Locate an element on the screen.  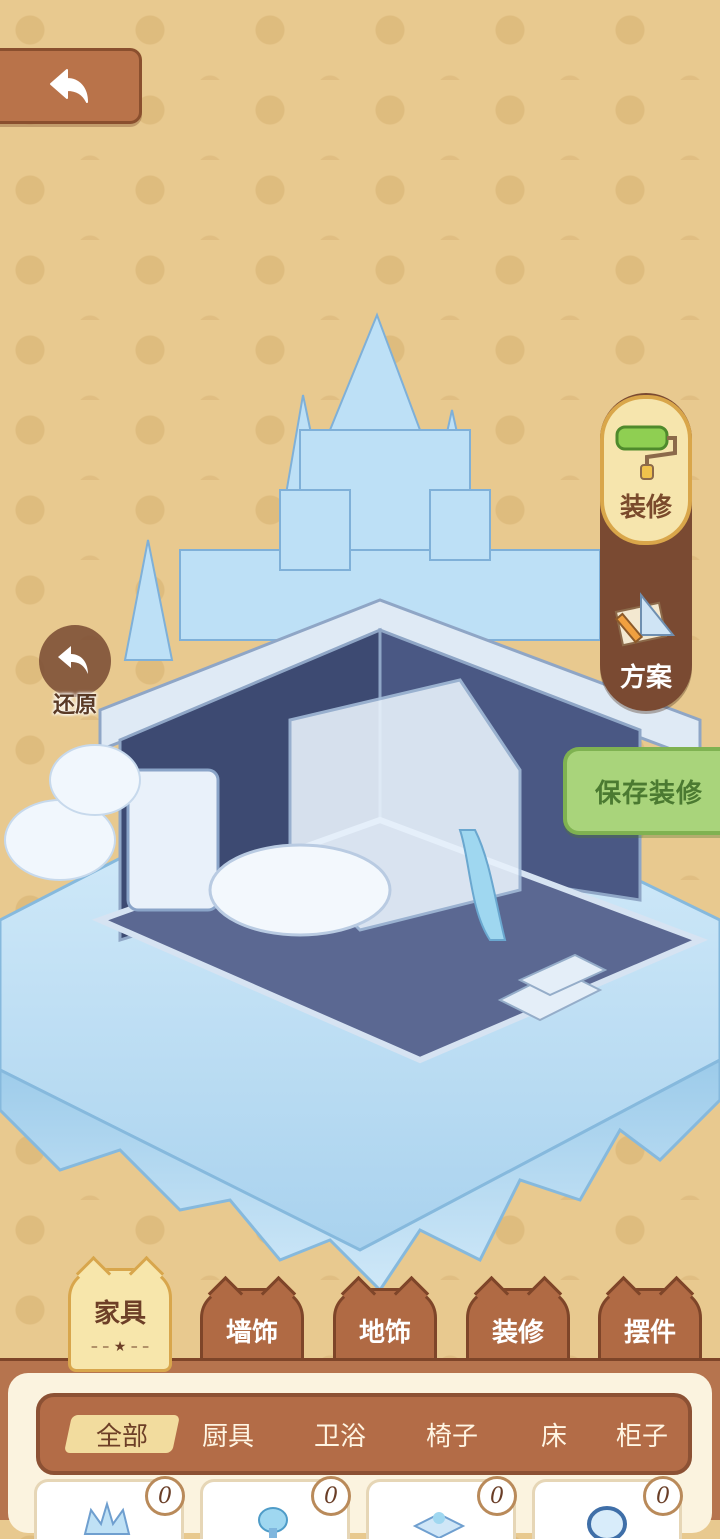
renovate-label: 装修 is located at coordinates (645, 508).